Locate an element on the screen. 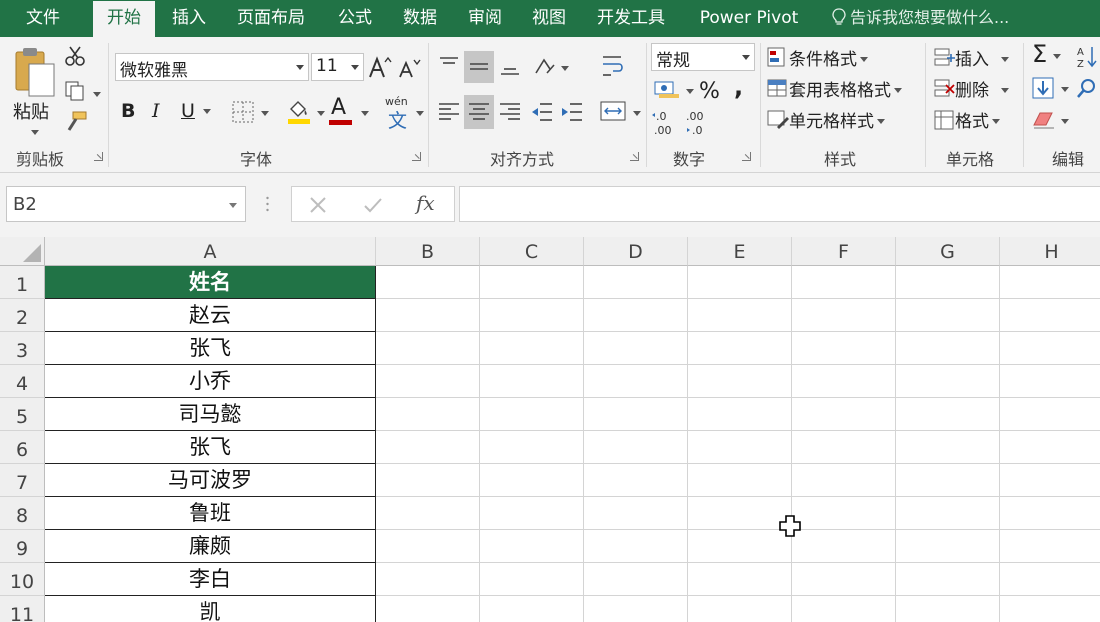 The width and height of the screenshot is (1100, 622). insert-cells-button: 插入 is located at coordinates (971, 57).